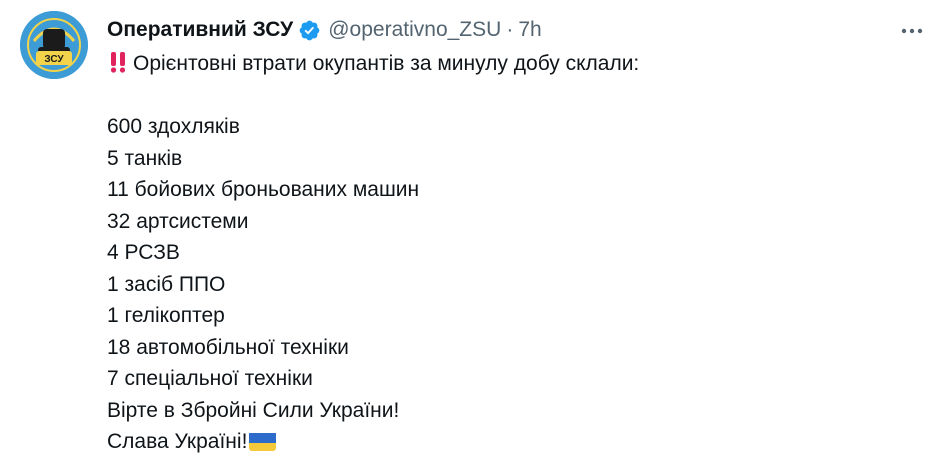 The image size is (949, 467). Describe the element at coordinates (54, 59) in the screenshot. I see `avatar-text: ЗСУ` at that location.